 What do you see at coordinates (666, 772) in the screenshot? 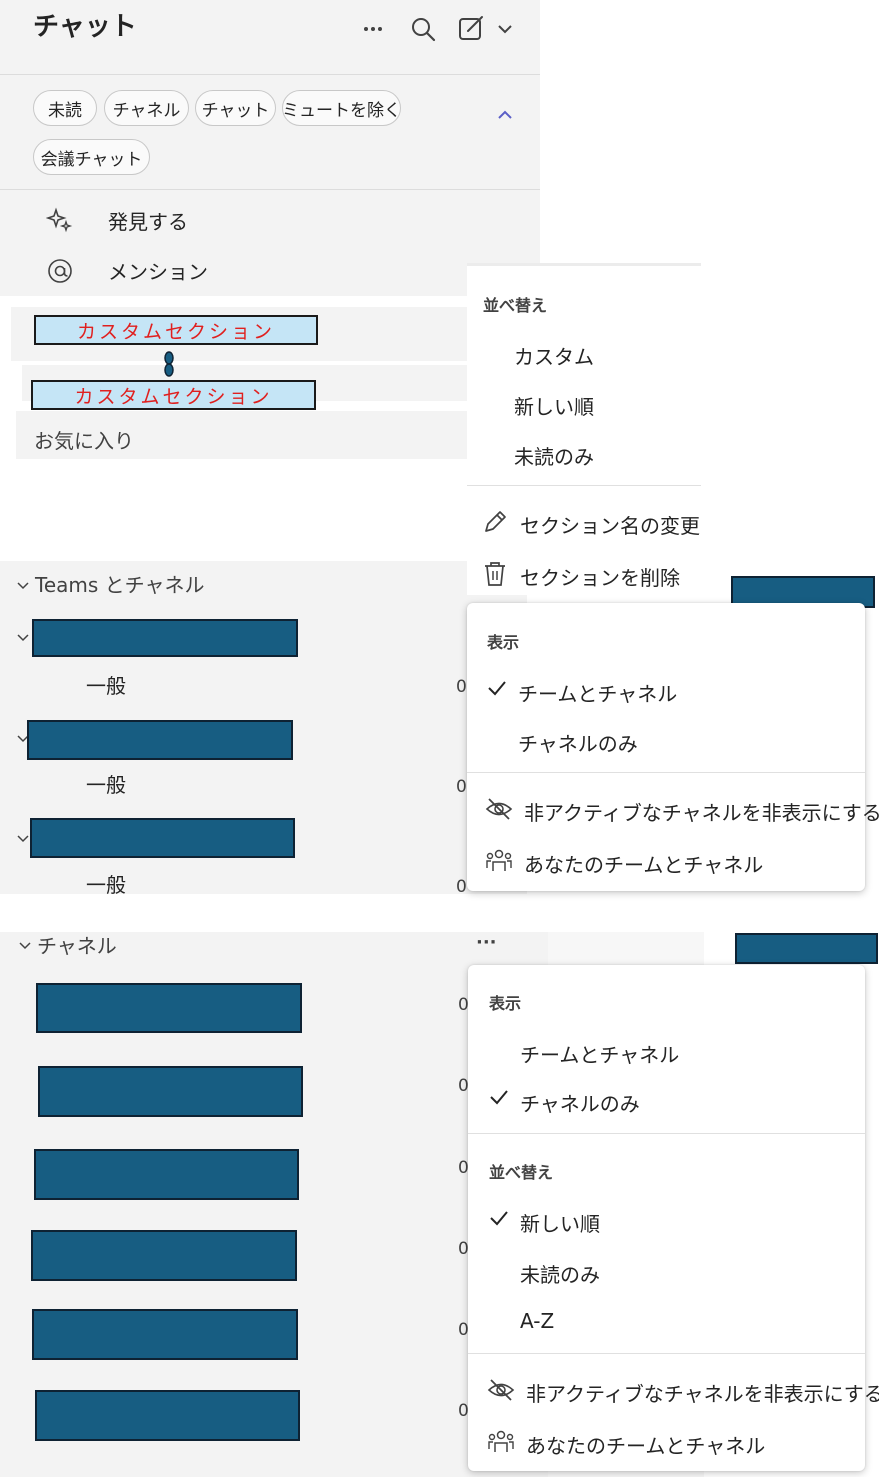
I see `teams-menu-divider` at bounding box center [666, 772].